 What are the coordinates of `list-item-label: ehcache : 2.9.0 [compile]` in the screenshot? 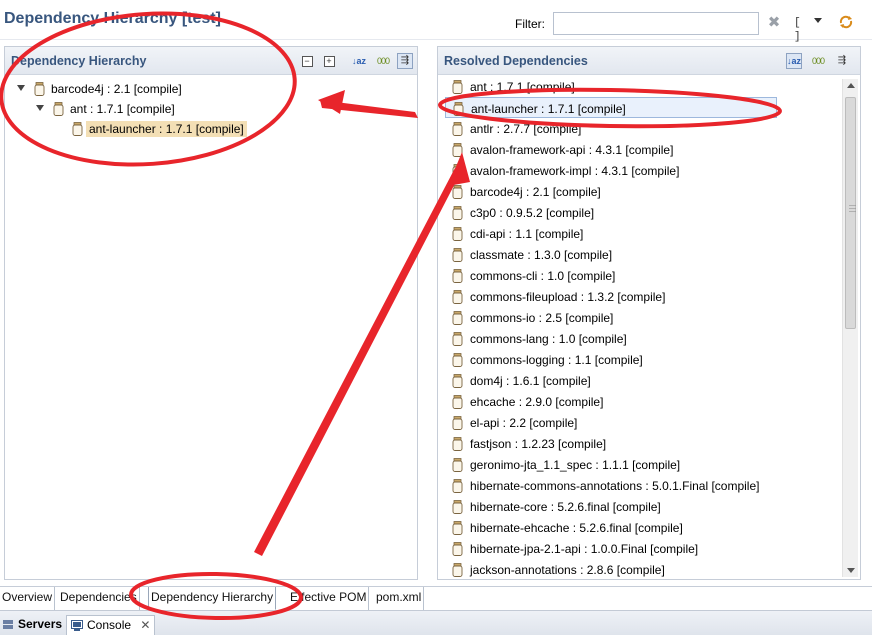 It's located at (537, 402).